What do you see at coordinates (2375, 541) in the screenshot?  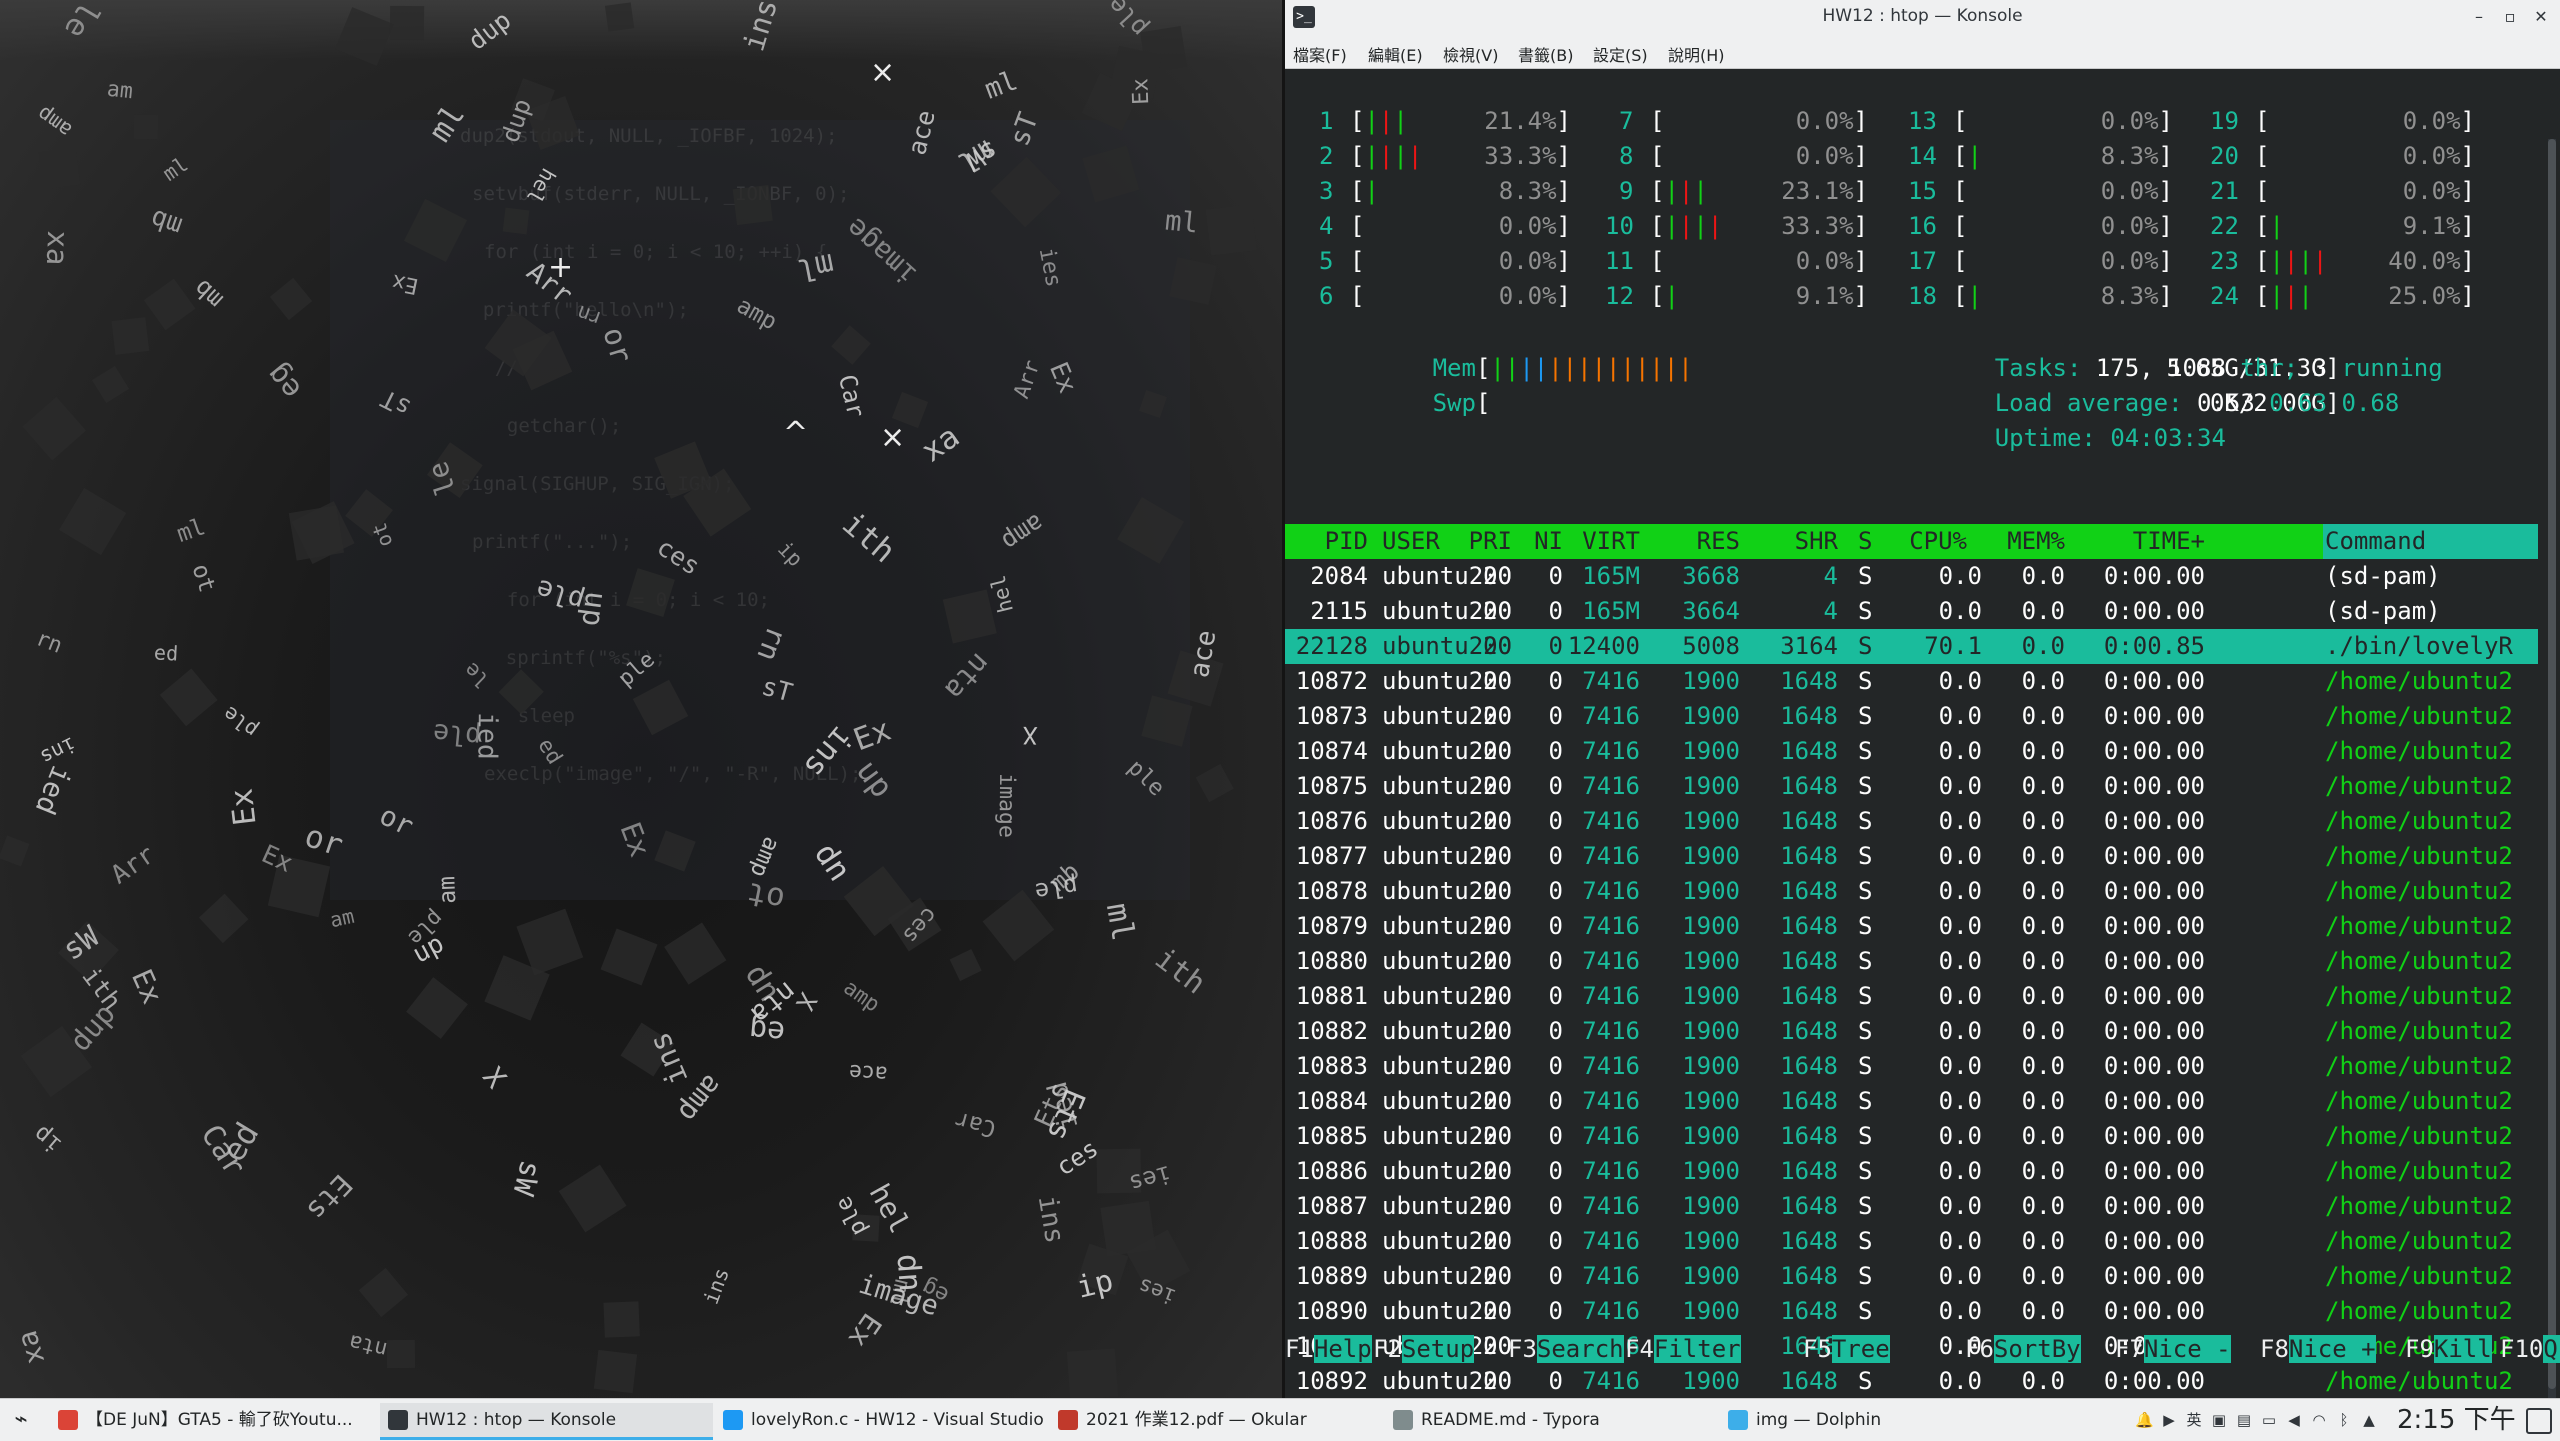 I see `column-header-command: Command` at bounding box center [2375, 541].